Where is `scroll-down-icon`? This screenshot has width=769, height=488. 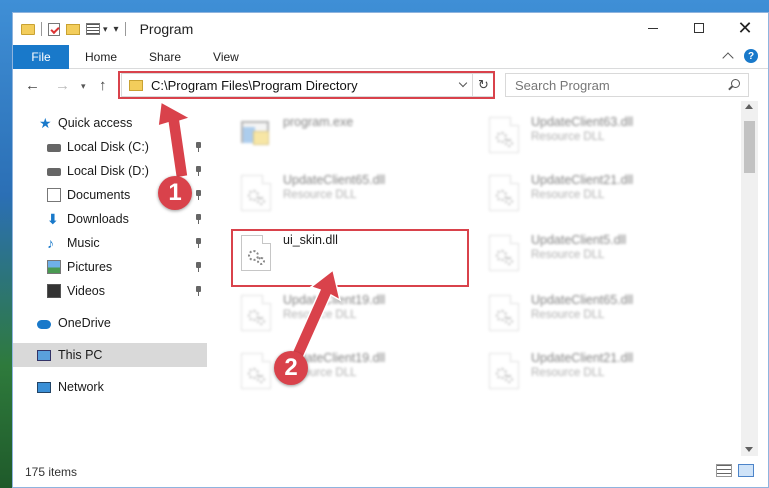
scroll-down-icon is located at coordinates (749, 449).